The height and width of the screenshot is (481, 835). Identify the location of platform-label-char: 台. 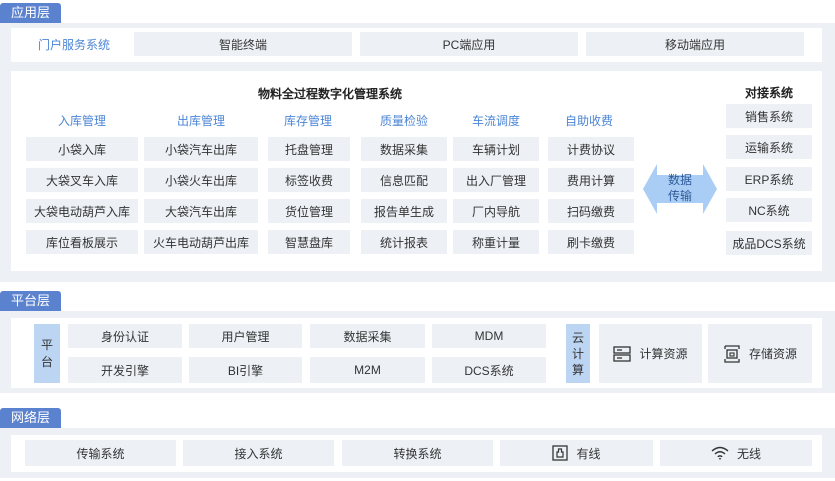
(46, 361).